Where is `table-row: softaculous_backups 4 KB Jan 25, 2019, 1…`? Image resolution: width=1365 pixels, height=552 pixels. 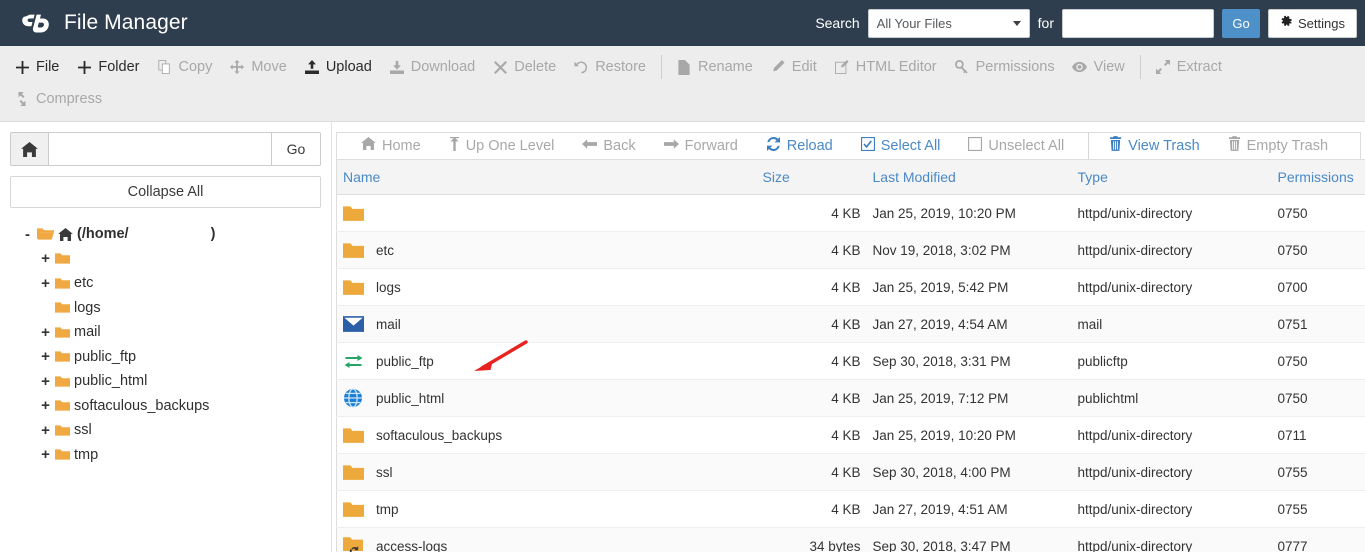 table-row: softaculous_backups 4 KB Jan 25, 2019, 1… is located at coordinates (850, 435).